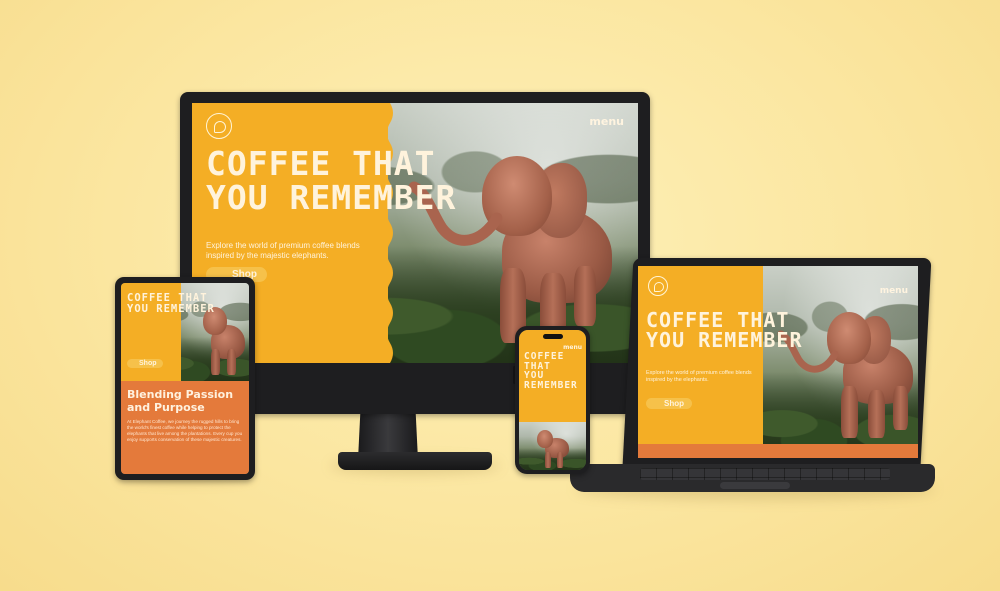 The width and height of the screenshot is (1000, 591). What do you see at coordinates (724, 330) in the screenshot?
I see `laptop-headline: COFFEE THAT YOU REMEMBER` at bounding box center [724, 330].